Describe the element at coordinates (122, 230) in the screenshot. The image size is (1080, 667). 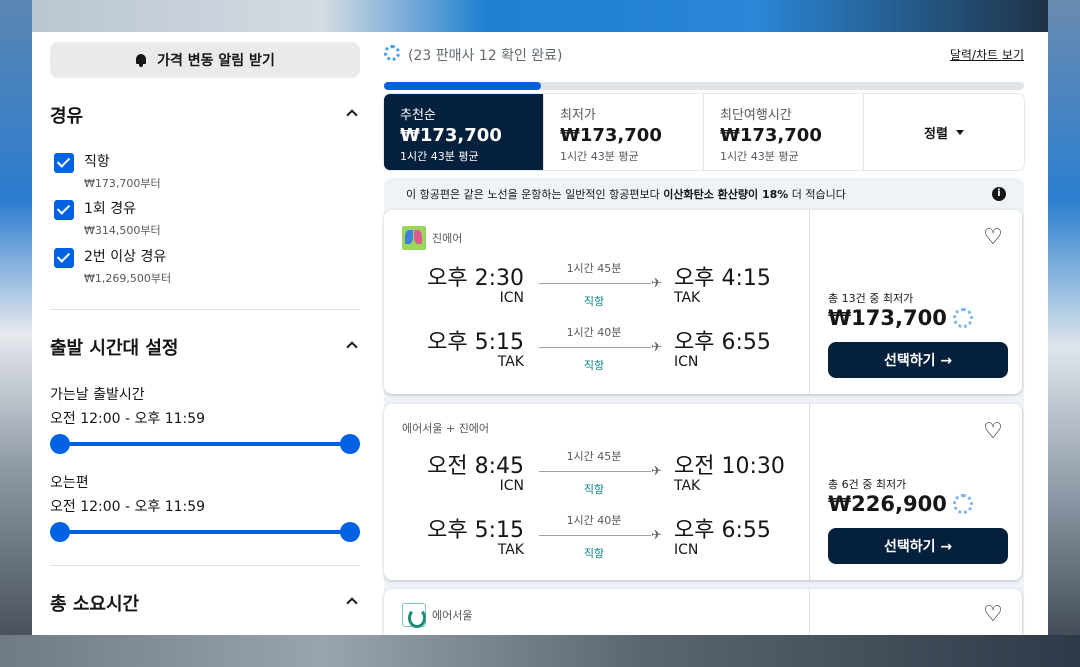
I see `stops-option-price: ₩314,500부터` at that location.